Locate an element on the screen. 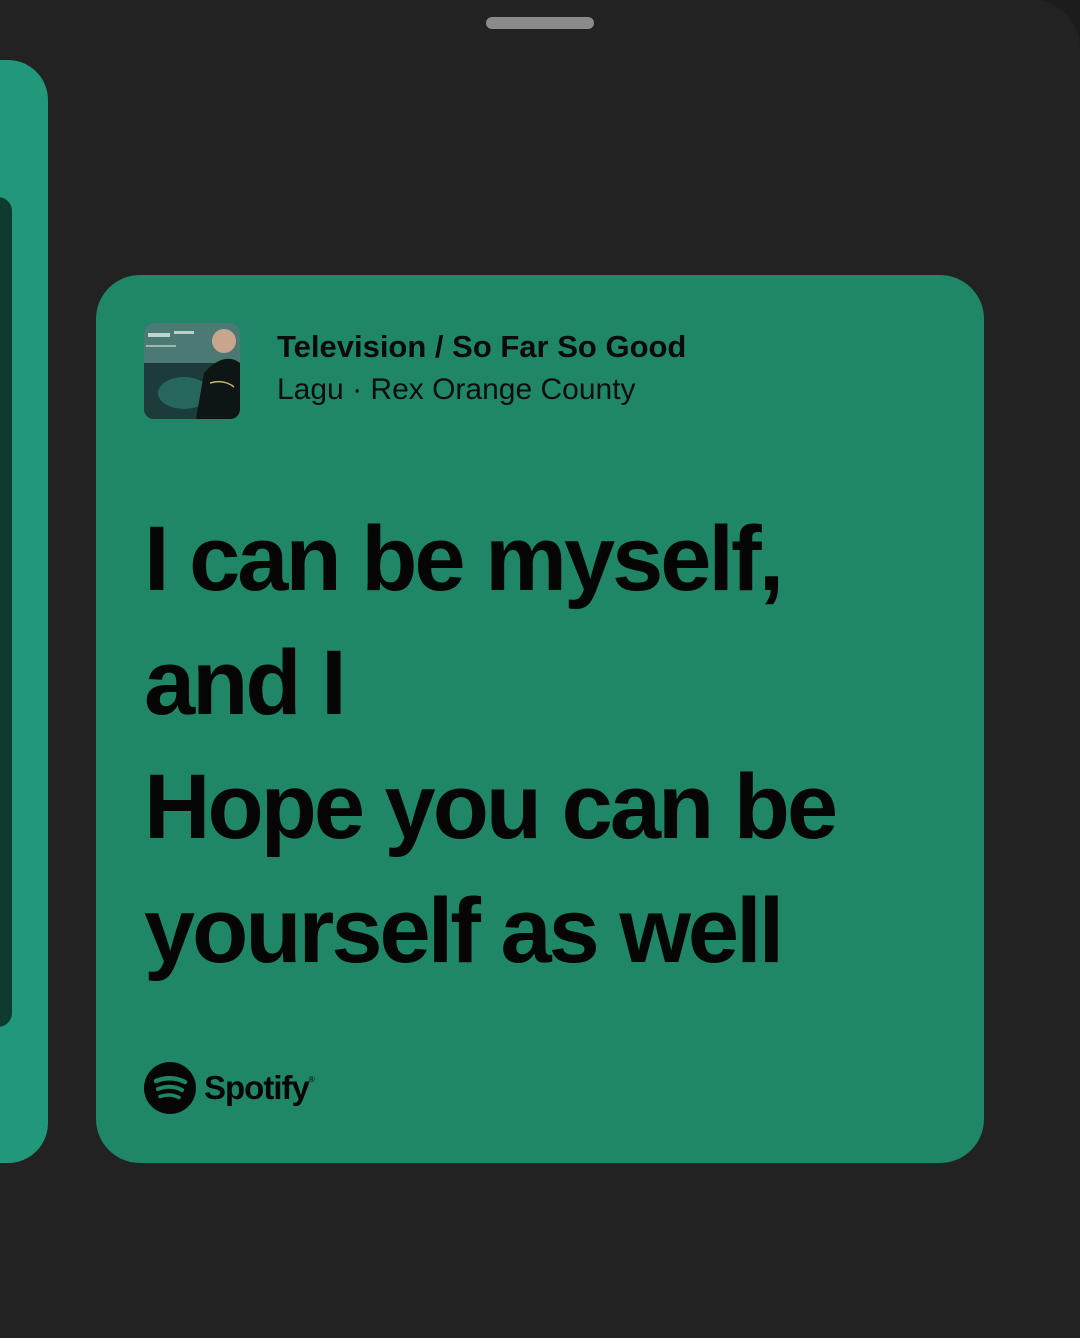 Image resolution: width=1080 pixels, height=1338 pixels. lyric-line: and I is located at coordinates (245, 683).